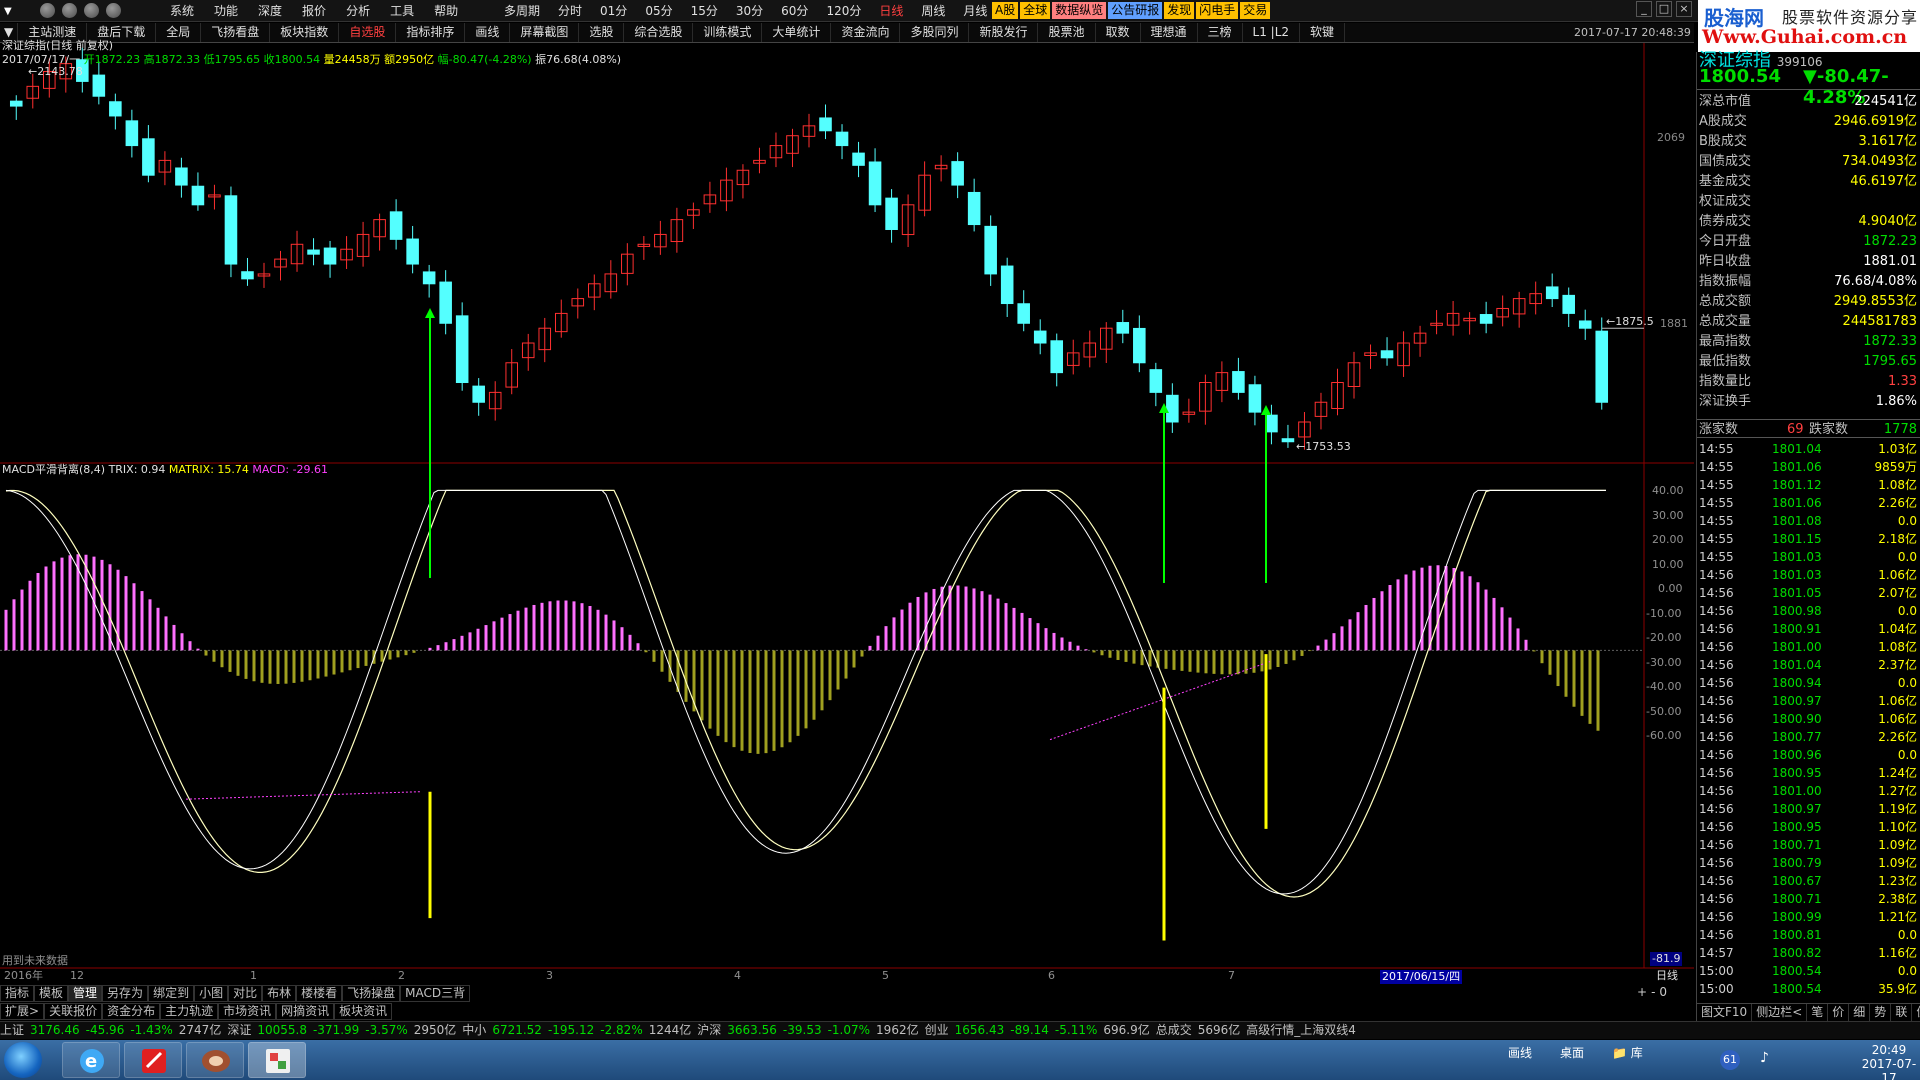 This screenshot has width=1920, height=1080. Describe the element at coordinates (1520, 1052) in the screenshot. I see `tray-item-draw: 画线` at that location.